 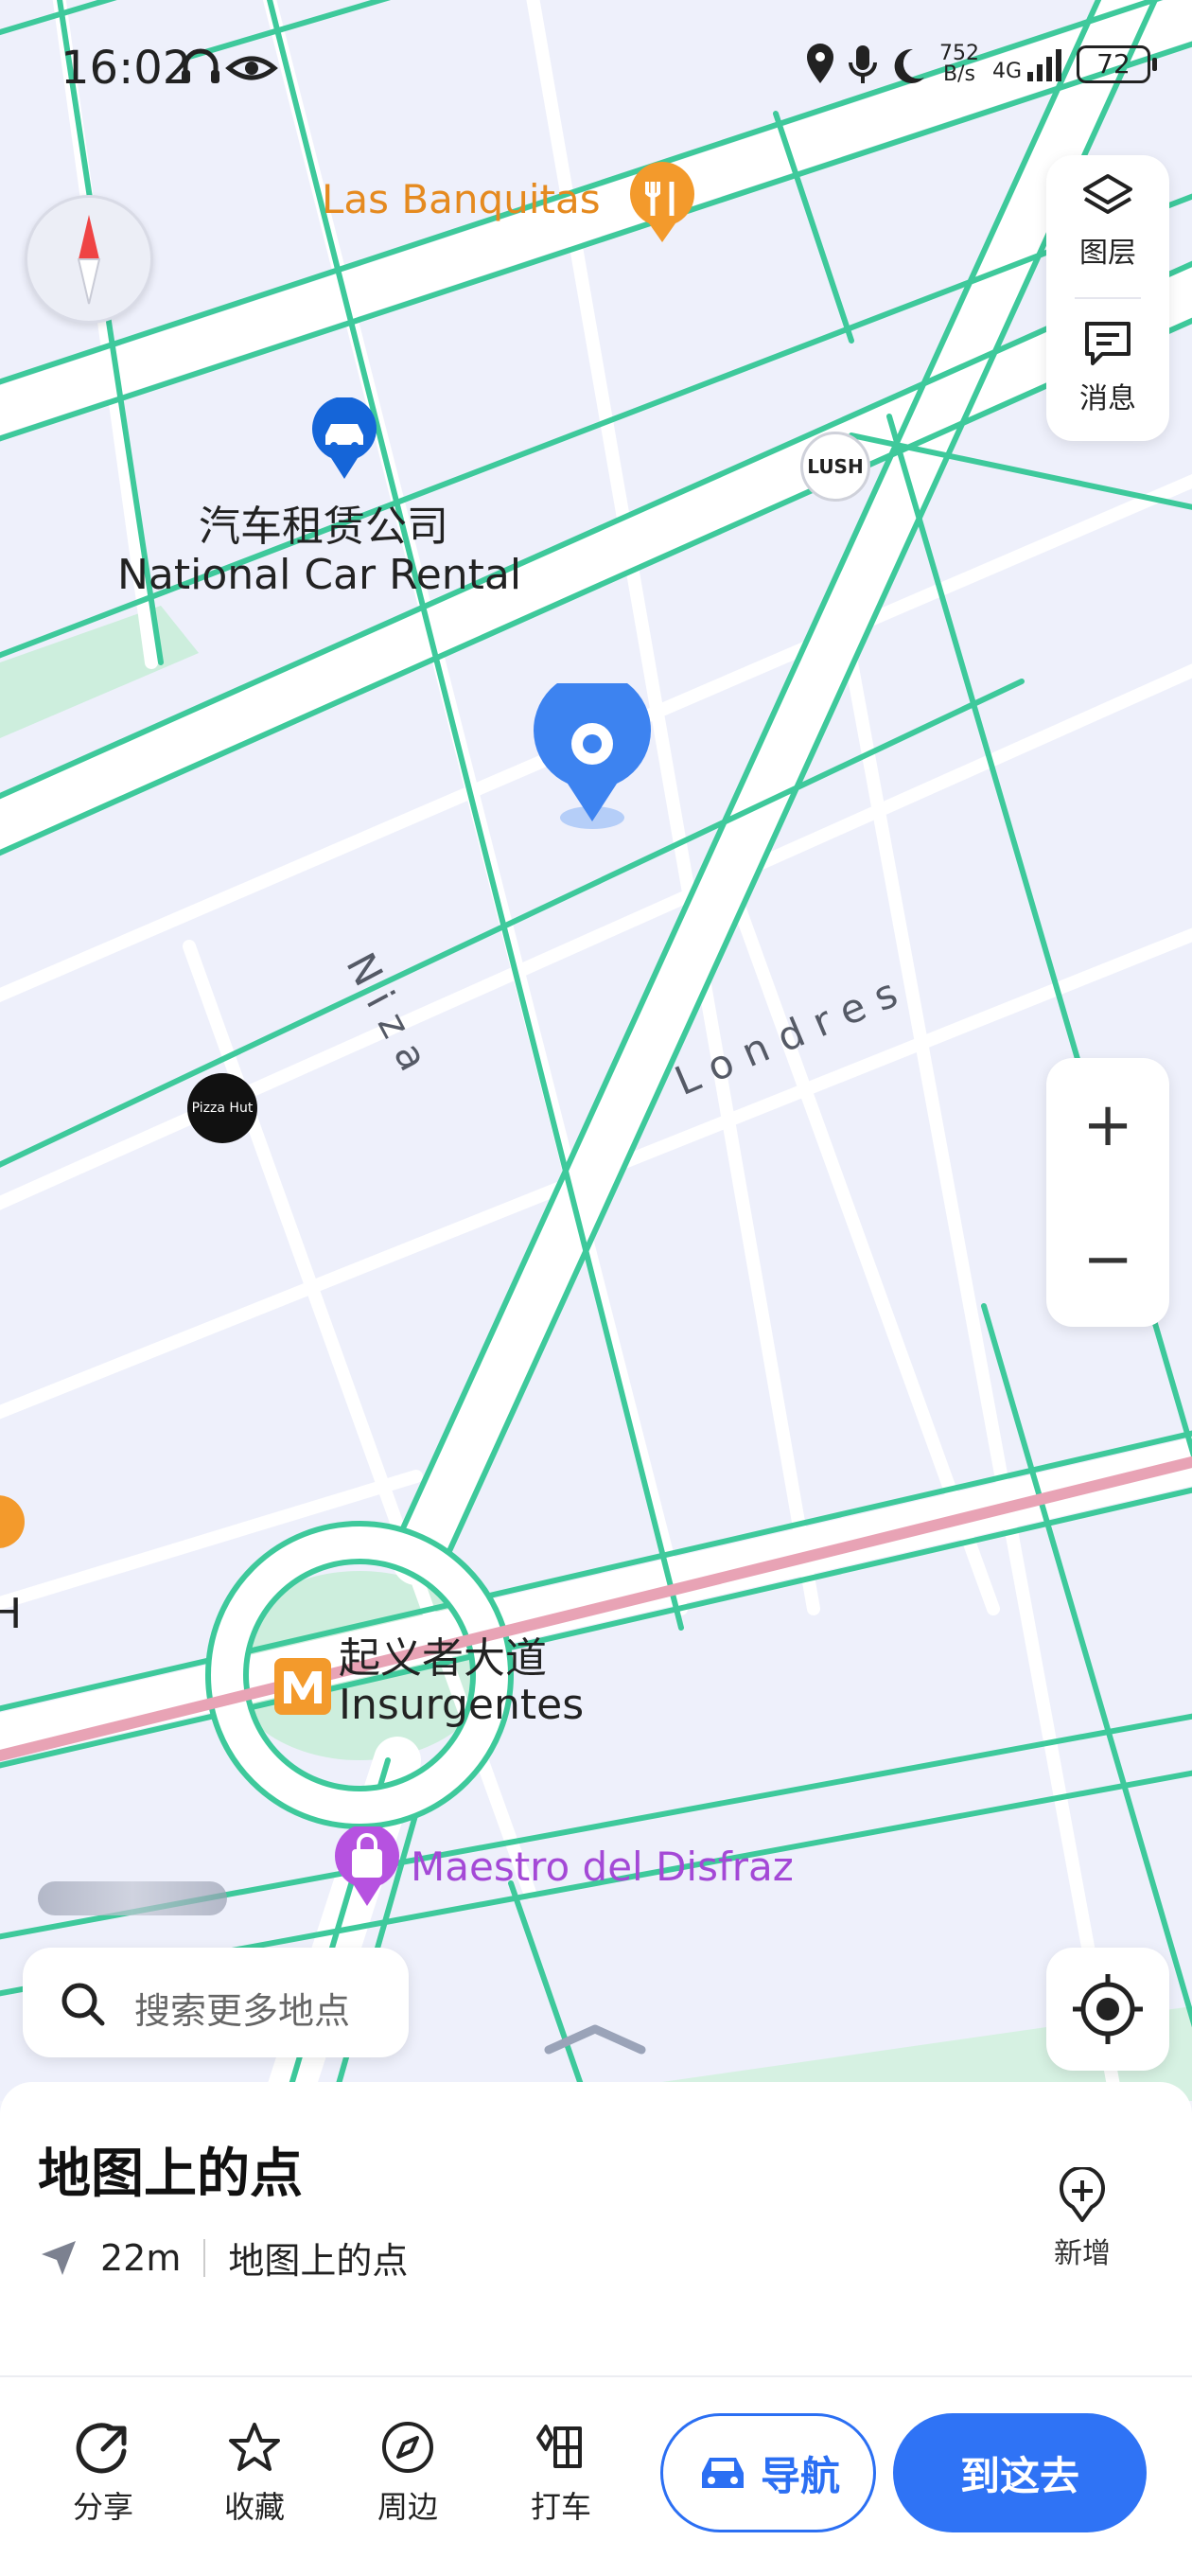 I want to click on share-label: 分享, so click(x=102, y=2507).